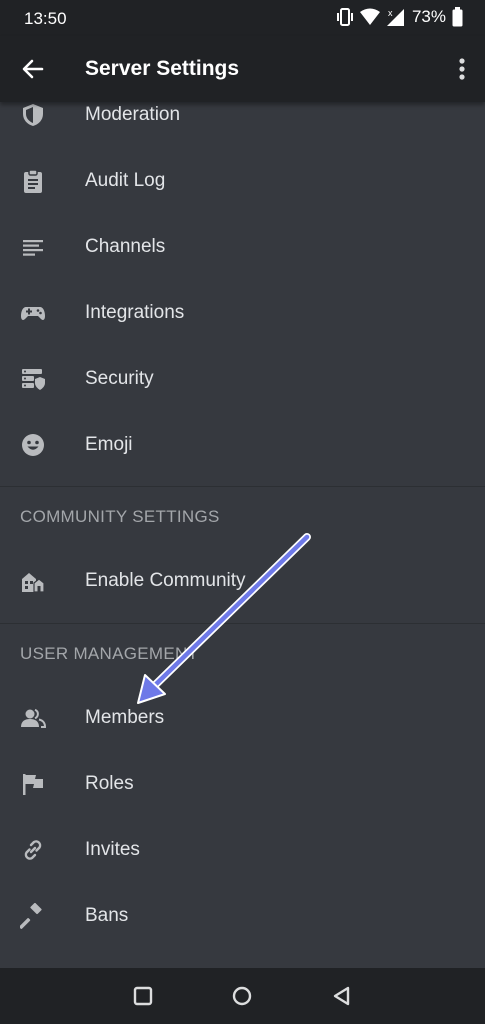 The height and width of the screenshot is (1024, 485). I want to click on shield-icon, so click(33, 115).